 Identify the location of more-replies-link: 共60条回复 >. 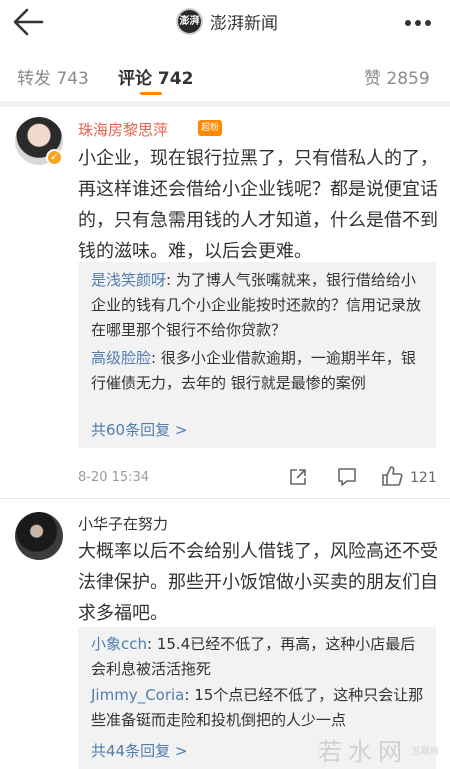
(139, 429).